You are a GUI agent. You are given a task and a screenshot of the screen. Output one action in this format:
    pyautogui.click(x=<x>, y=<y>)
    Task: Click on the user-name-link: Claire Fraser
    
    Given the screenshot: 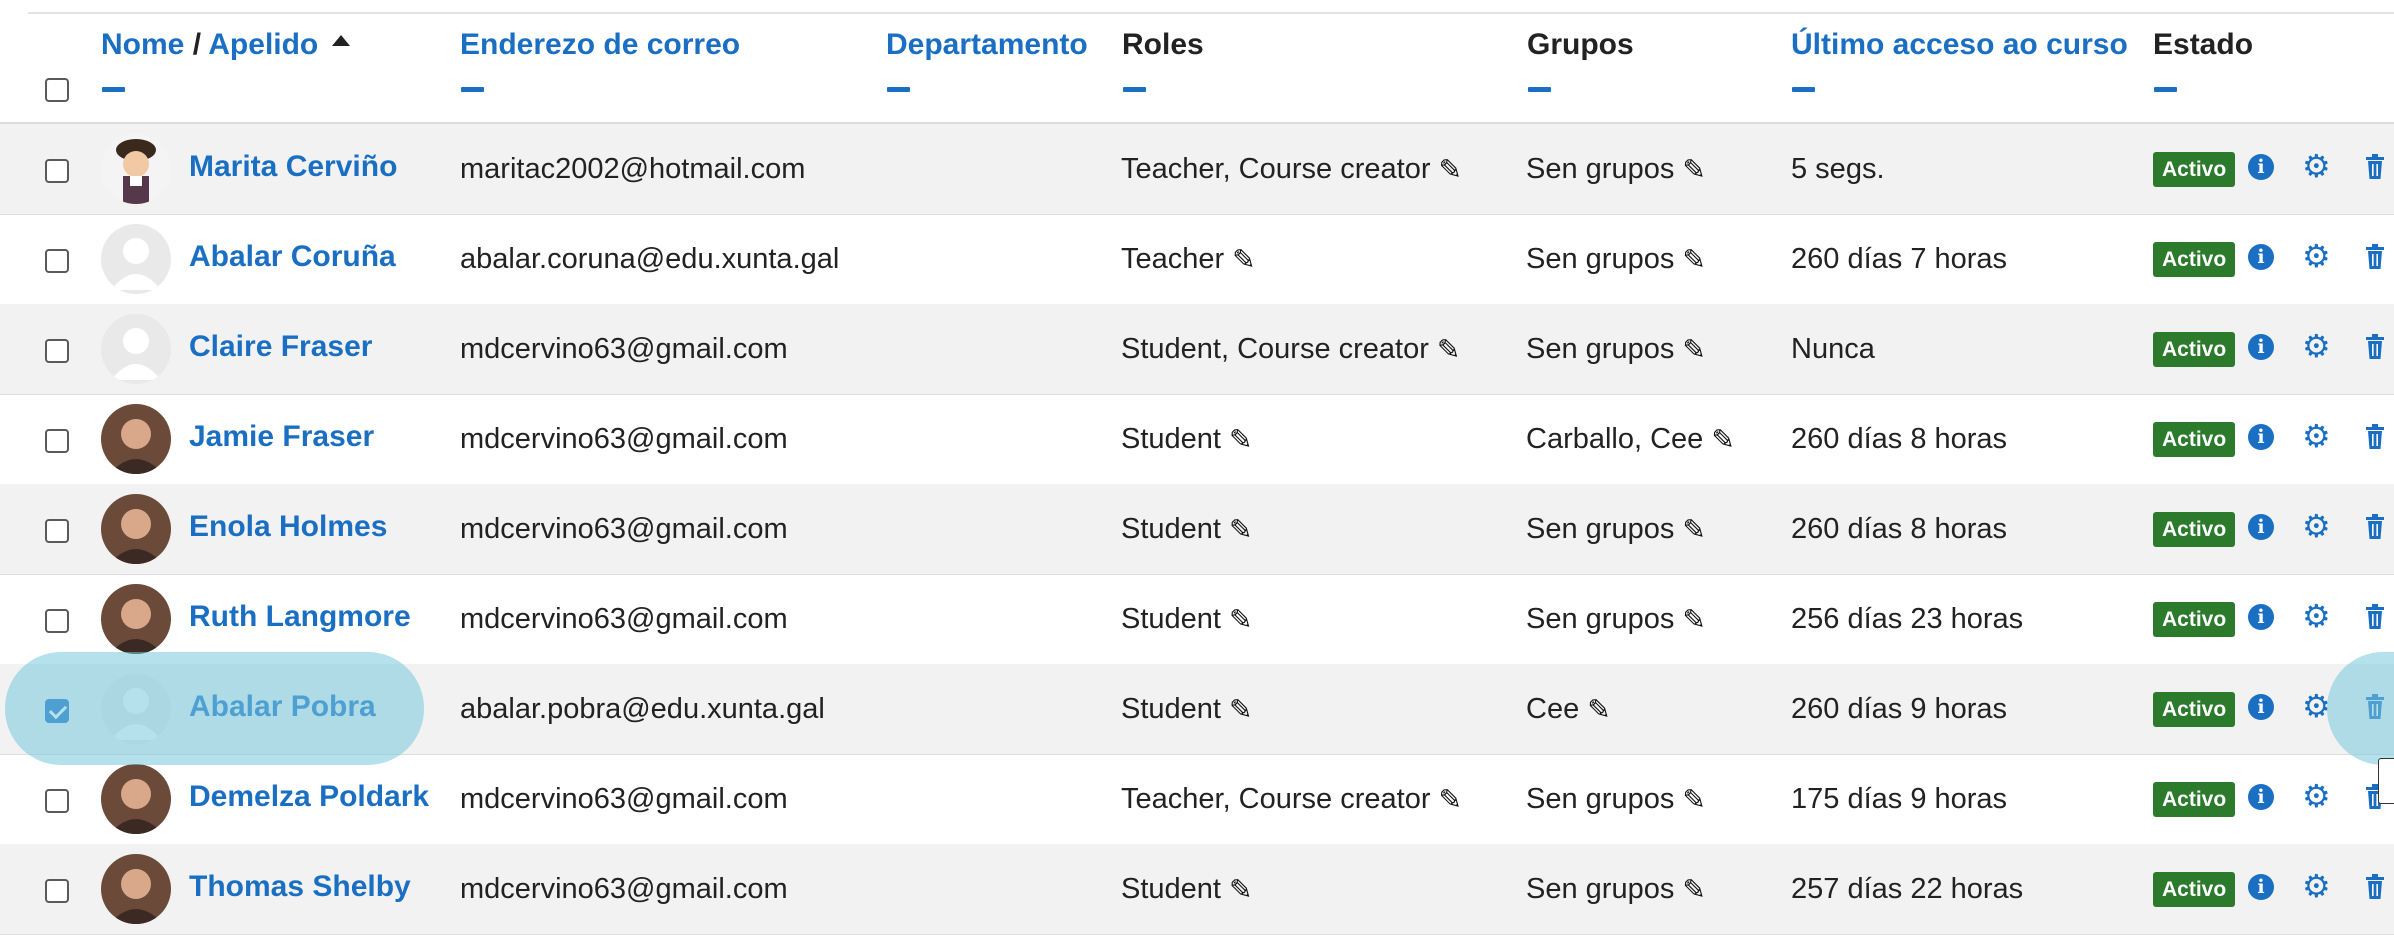 What is the action you would take?
    pyautogui.click(x=280, y=347)
    